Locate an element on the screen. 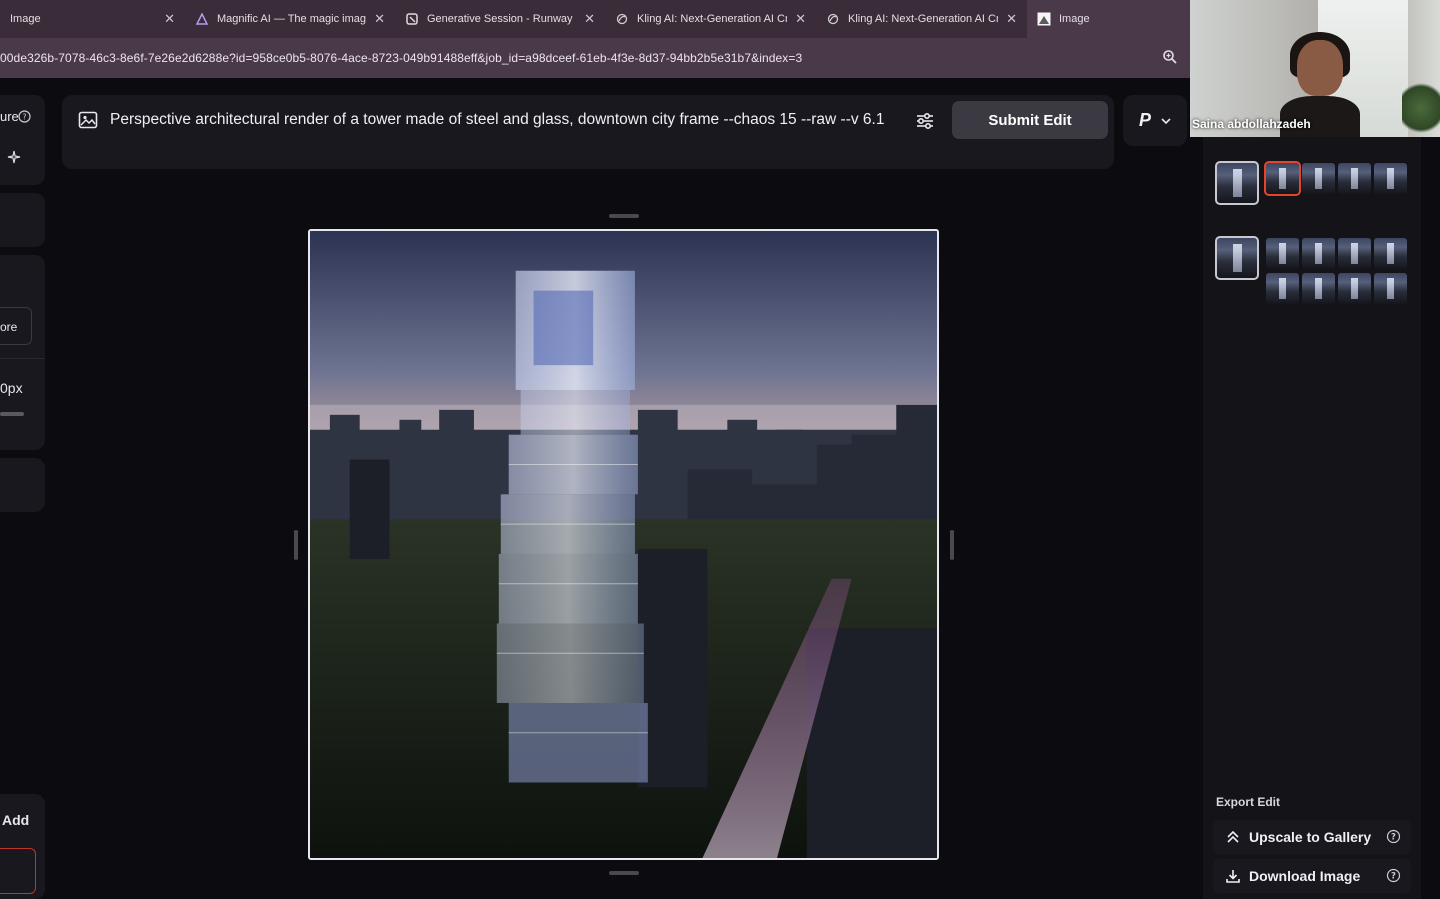 This screenshot has height=899, width=1440. tab-label: Magnific AI — The magic imag is located at coordinates (291, 19).